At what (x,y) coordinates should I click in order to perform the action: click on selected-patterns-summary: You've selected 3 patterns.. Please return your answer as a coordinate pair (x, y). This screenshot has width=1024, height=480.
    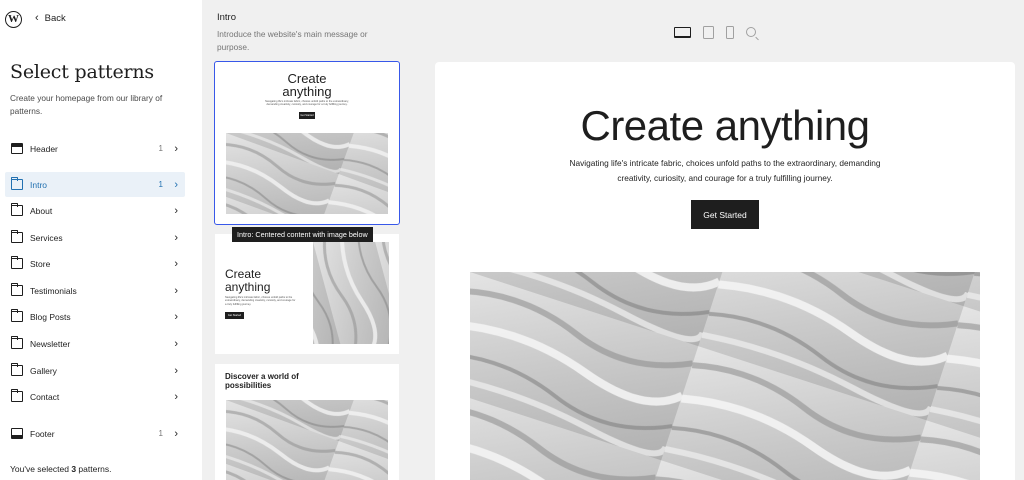
    Looking at the image, I should click on (61, 469).